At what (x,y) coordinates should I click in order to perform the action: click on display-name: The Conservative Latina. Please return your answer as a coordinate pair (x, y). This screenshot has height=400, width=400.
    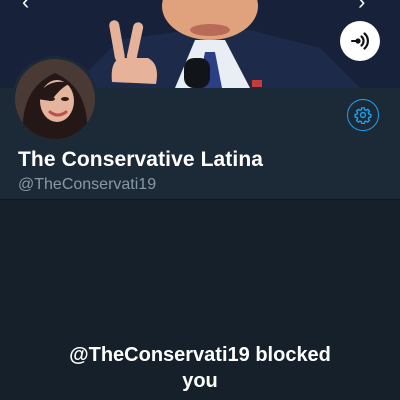
    Looking at the image, I should click on (141, 159).